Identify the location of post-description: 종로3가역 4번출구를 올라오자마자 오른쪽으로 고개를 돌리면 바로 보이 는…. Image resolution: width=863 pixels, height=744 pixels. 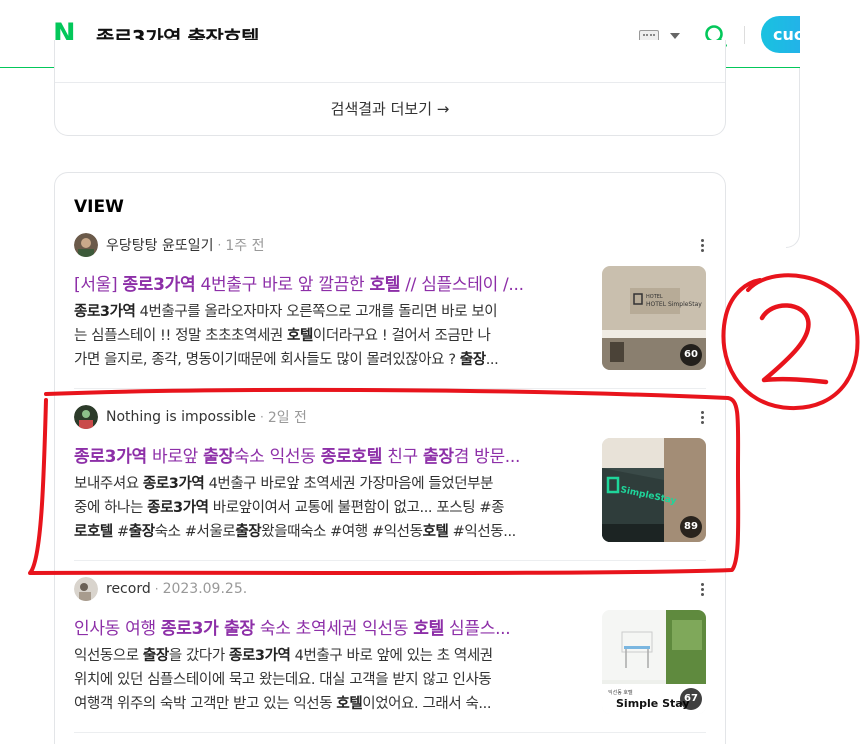
(330, 336).